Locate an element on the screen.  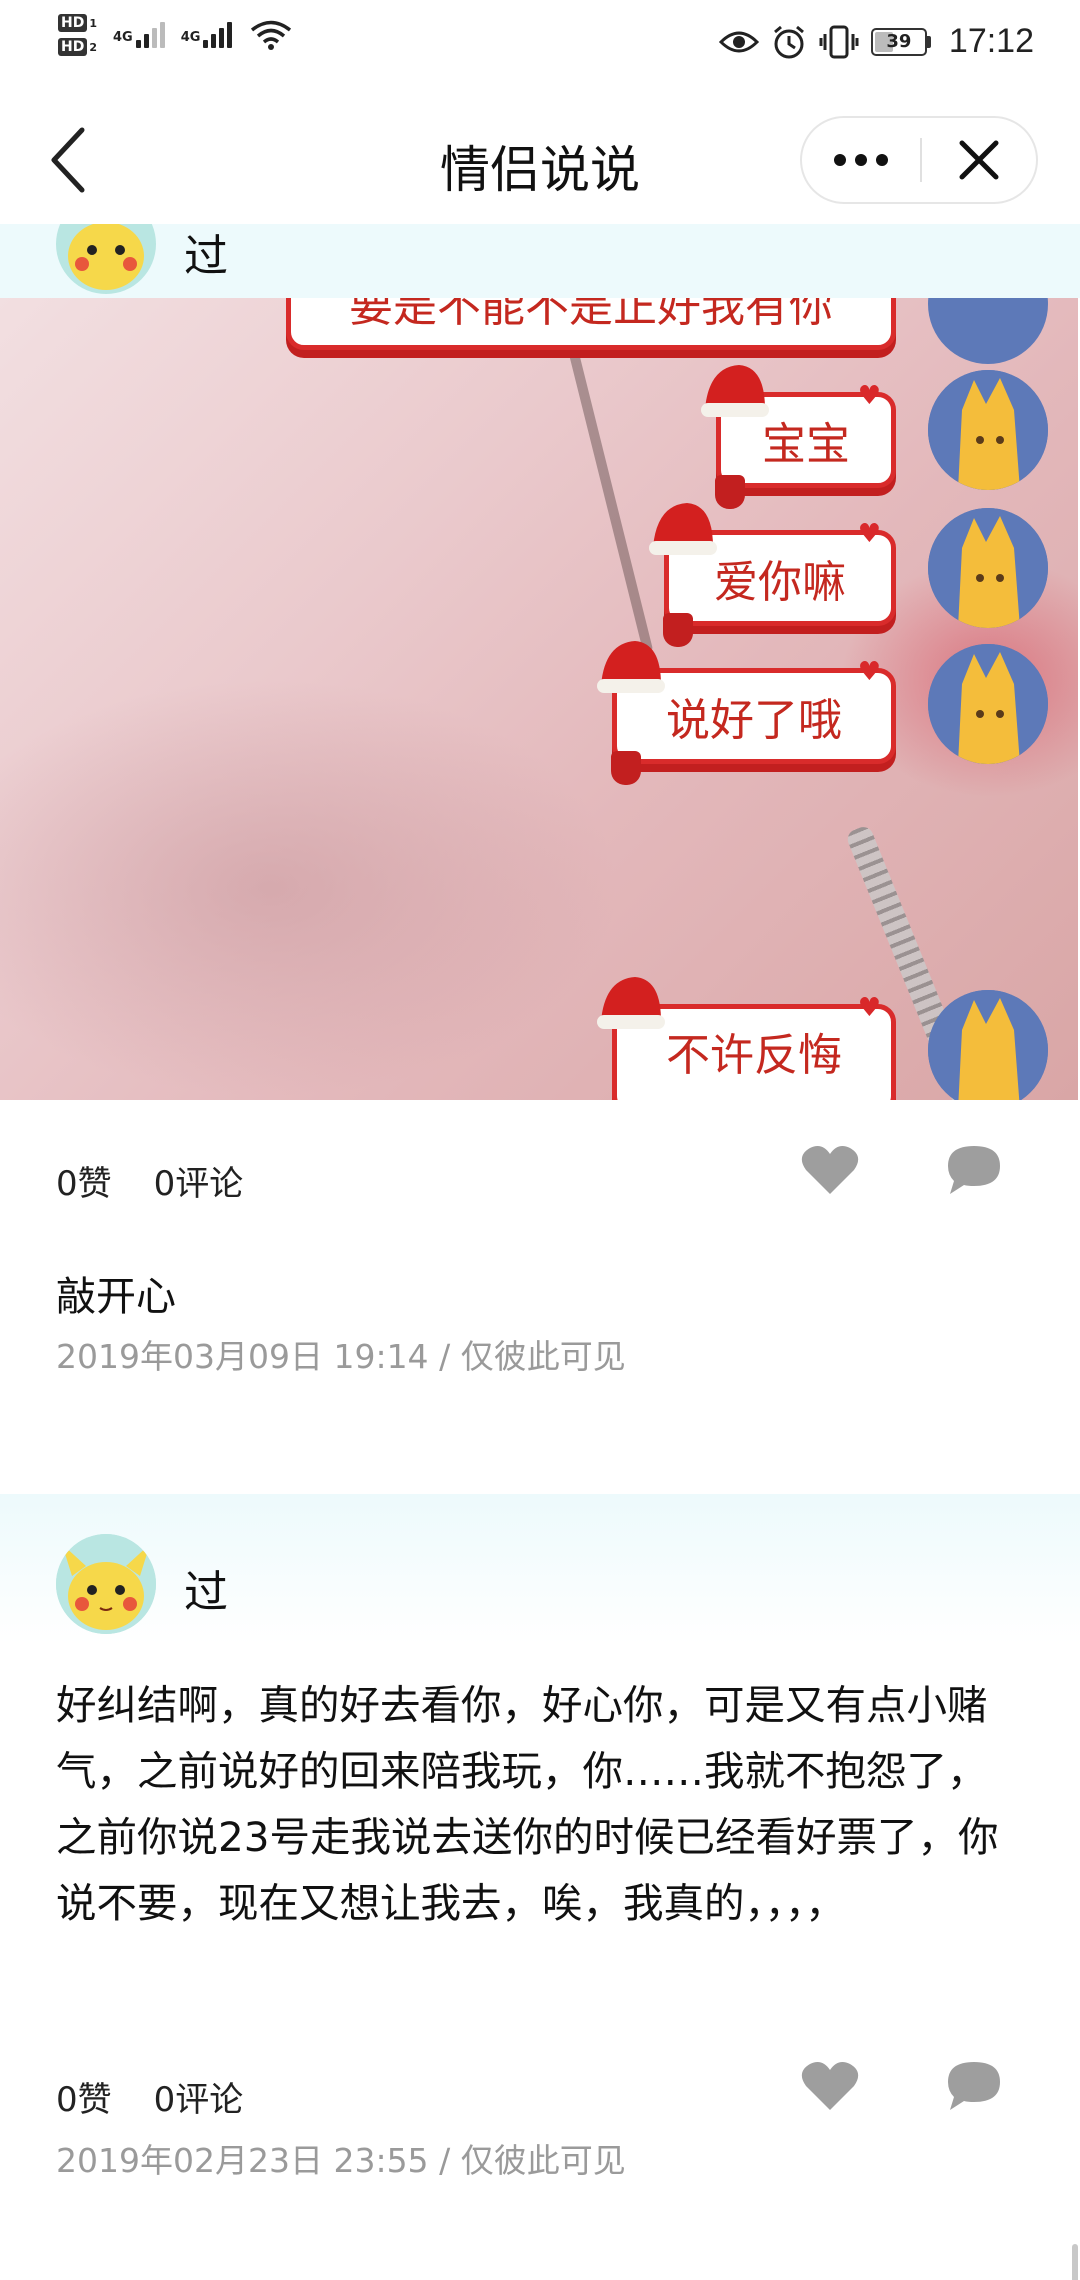
close-button is located at coordinates (979, 160).